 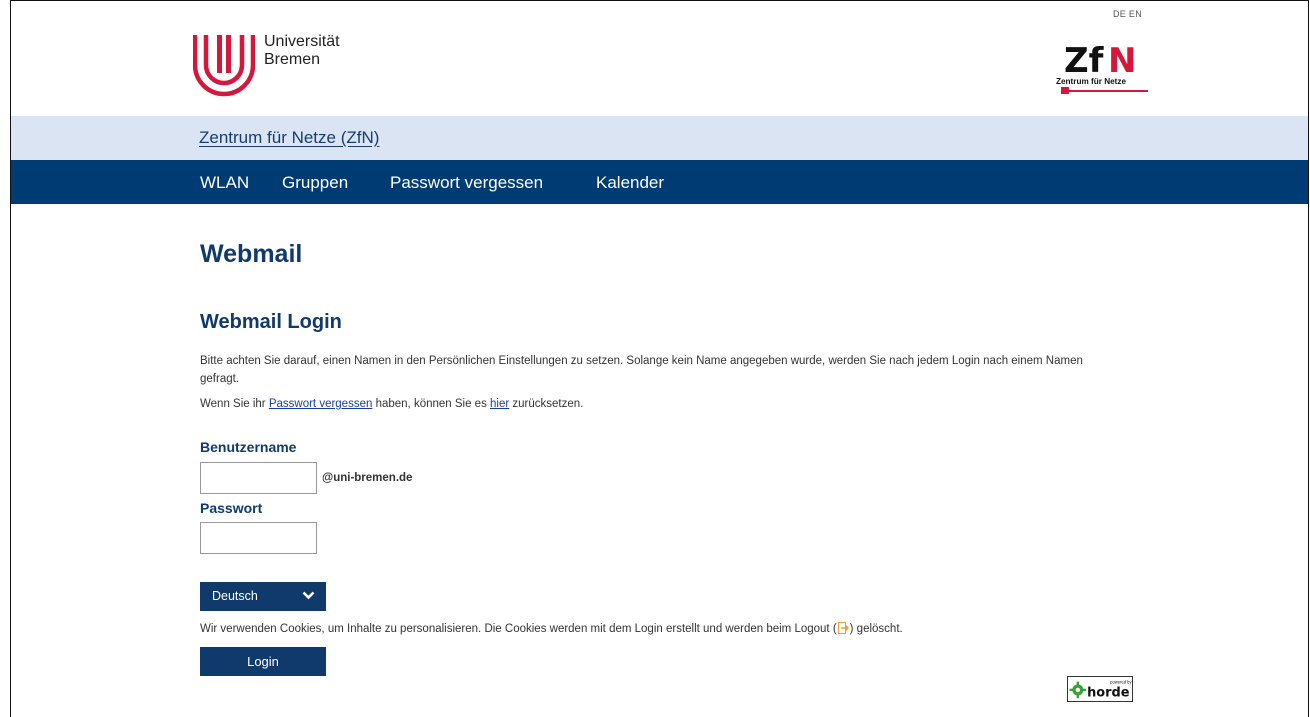 What do you see at coordinates (258, 538) in the screenshot?
I see `password-input` at bounding box center [258, 538].